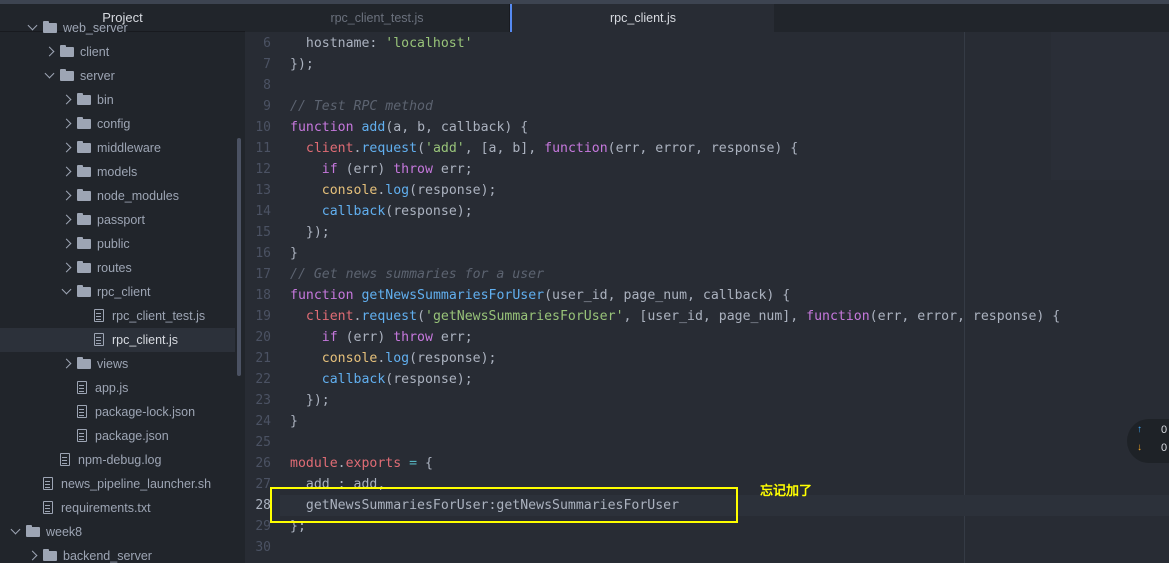 This screenshot has height=563, width=1169. I want to click on code-token: (response);, so click(429, 211).